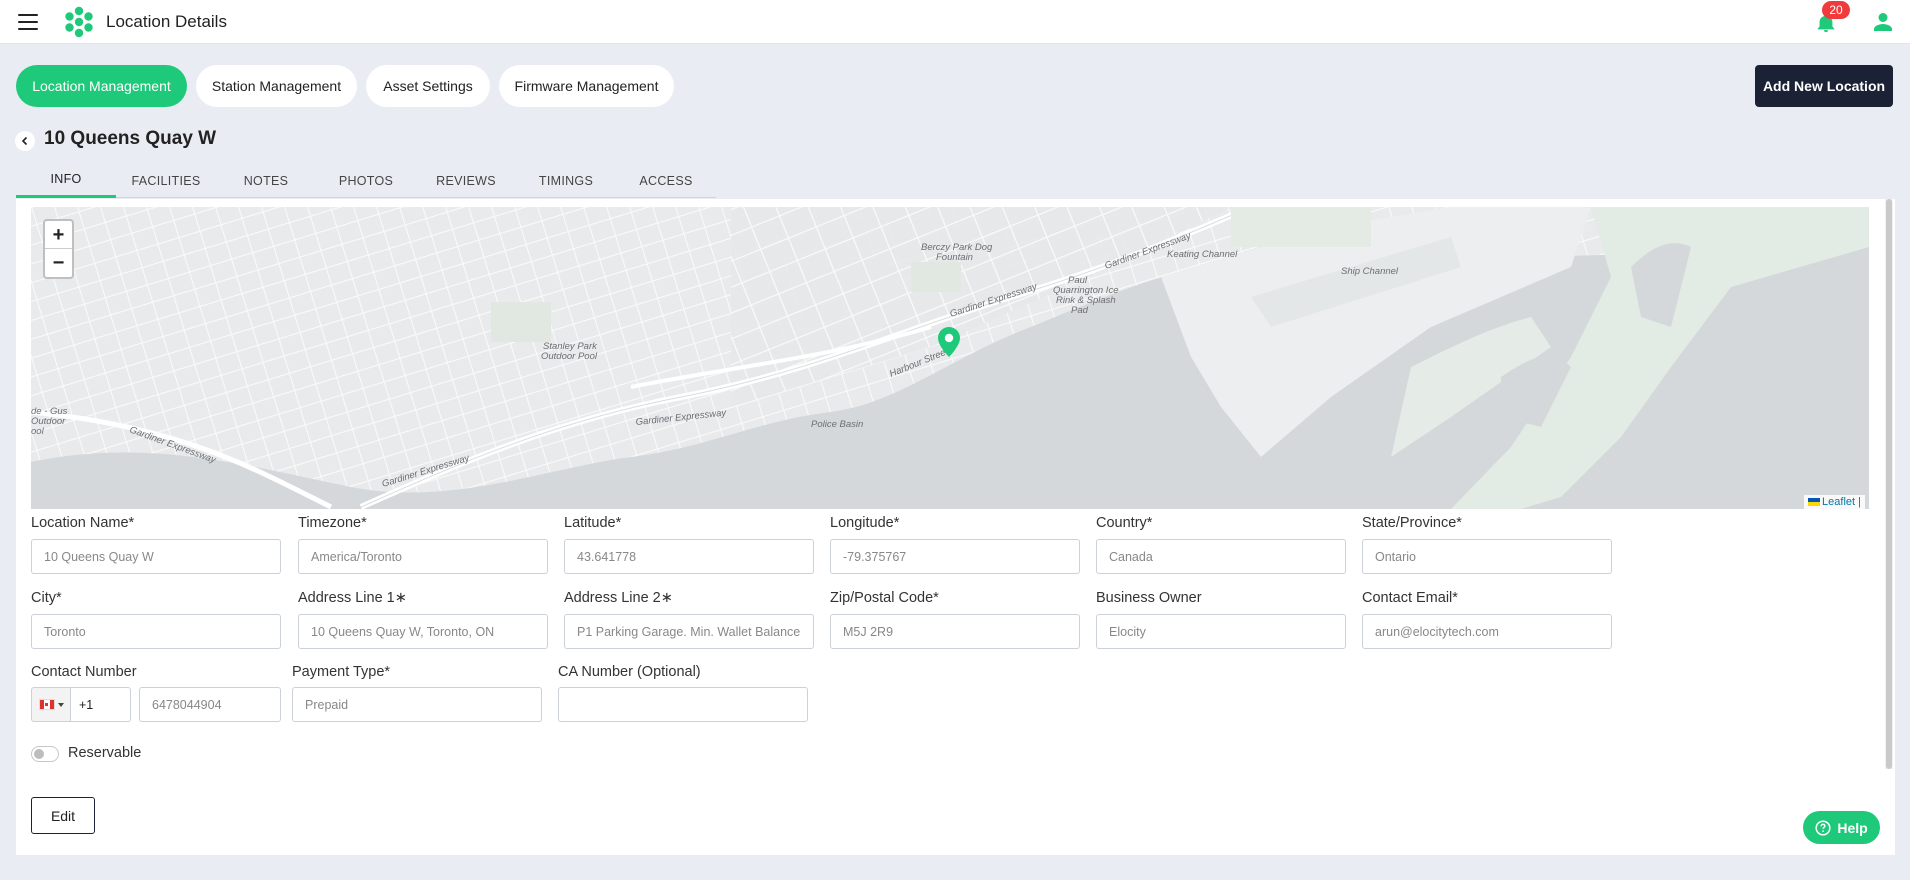  I want to click on map-attribution: Leaflet |, so click(1834, 502).